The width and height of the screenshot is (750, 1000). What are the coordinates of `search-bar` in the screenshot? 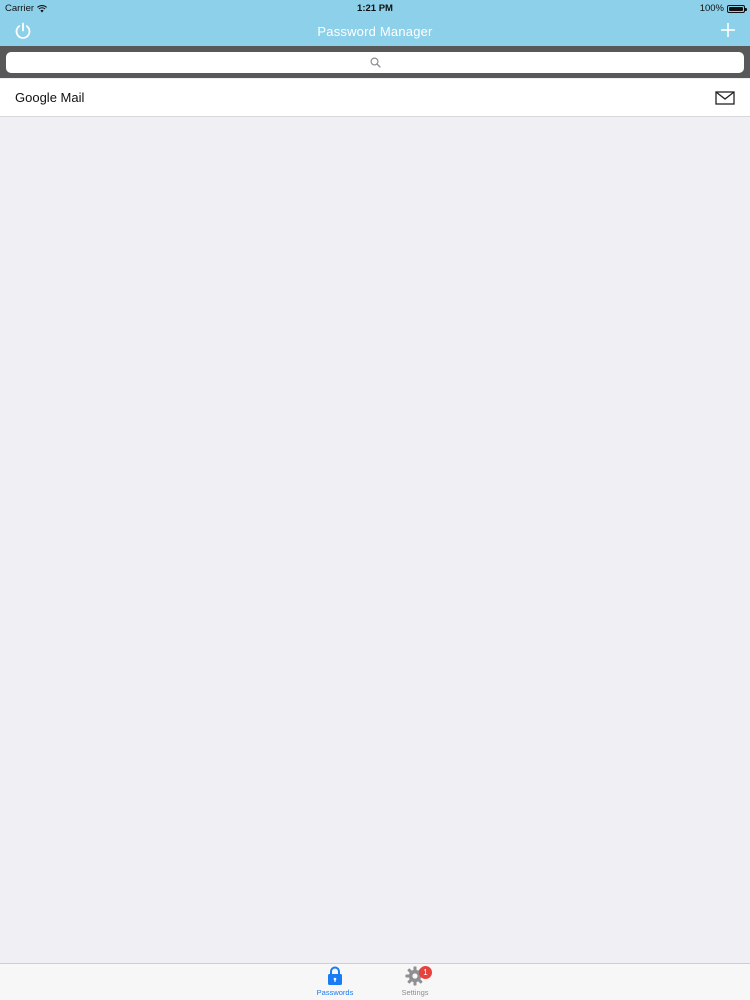 It's located at (375, 62).